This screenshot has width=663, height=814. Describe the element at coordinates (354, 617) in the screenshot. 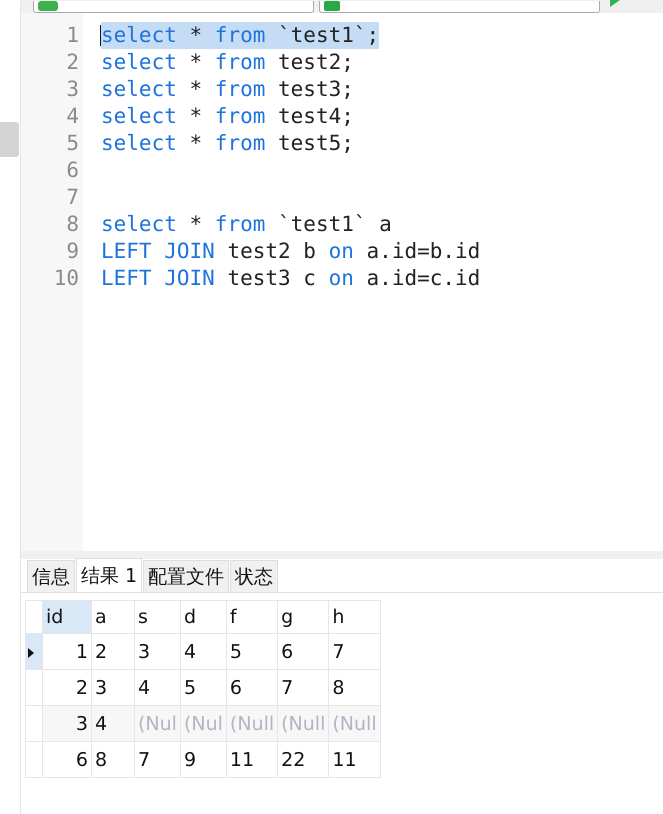

I see `column-header: h` at that location.